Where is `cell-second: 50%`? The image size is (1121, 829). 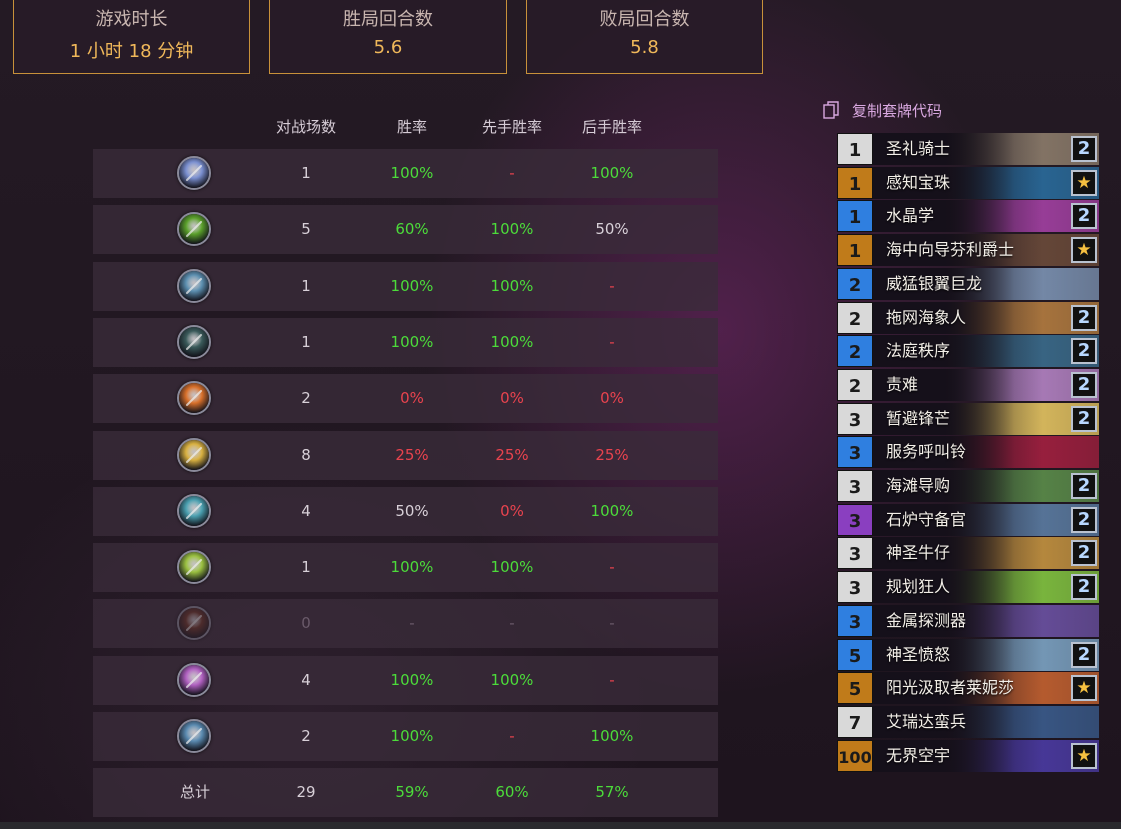 cell-second: 50% is located at coordinates (612, 229).